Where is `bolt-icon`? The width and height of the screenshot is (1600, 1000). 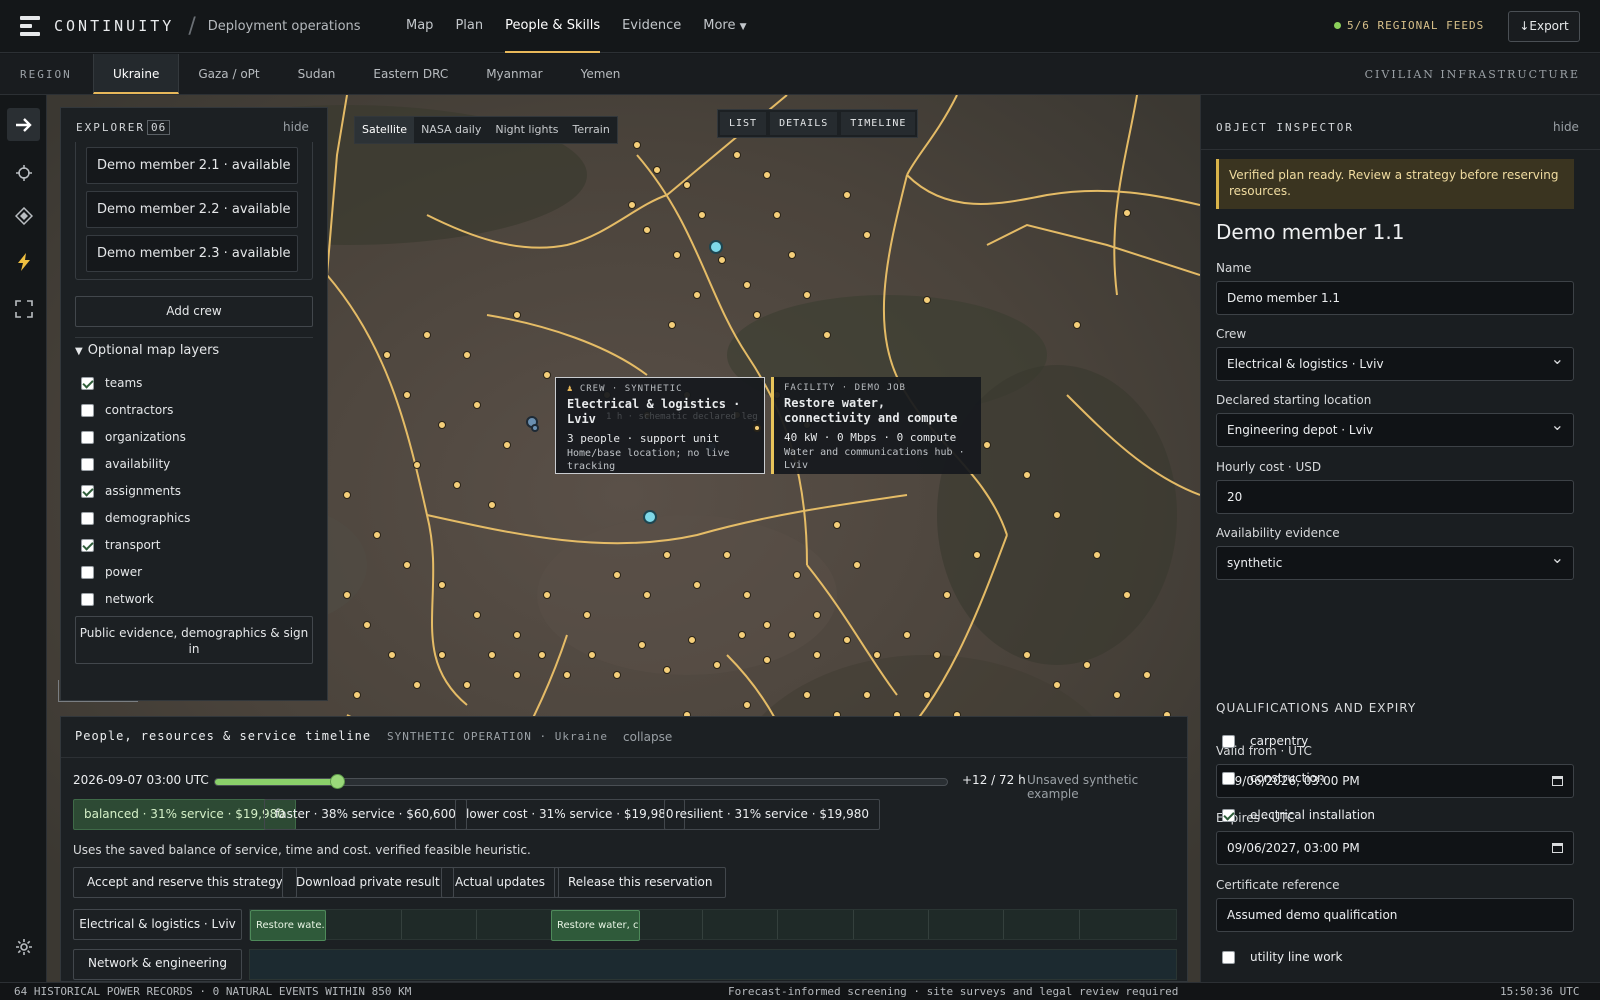
bolt-icon is located at coordinates (23, 261).